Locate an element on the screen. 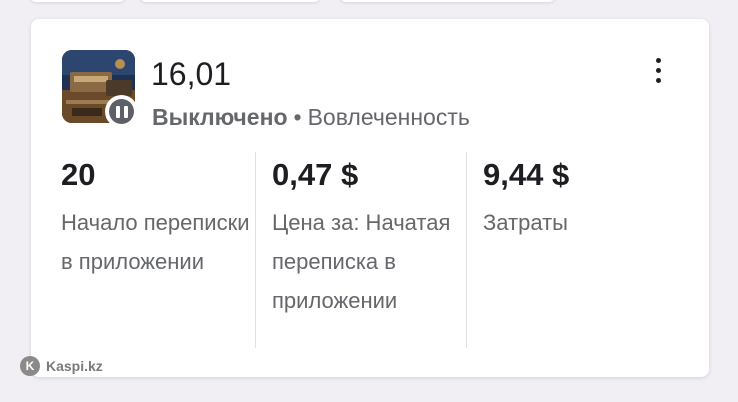 The width and height of the screenshot is (738, 402). ad-status-line: Выключено • Вовлеченность is located at coordinates (311, 117).